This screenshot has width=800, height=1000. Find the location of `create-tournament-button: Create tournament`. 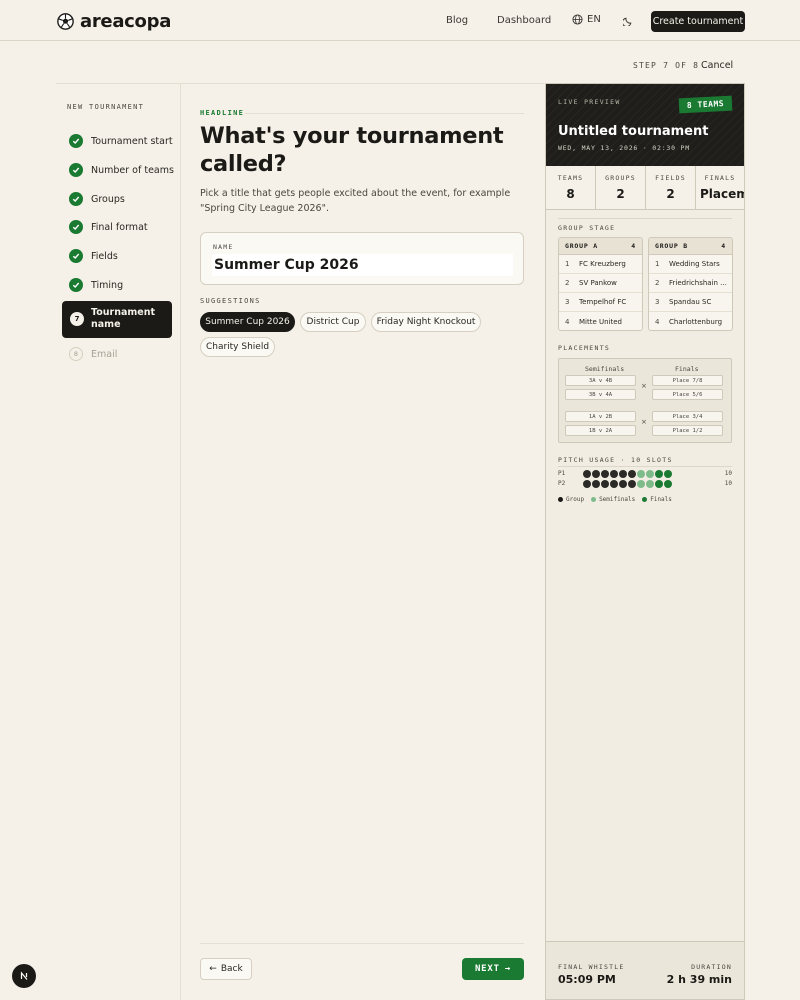

create-tournament-button: Create tournament is located at coordinates (698, 21).